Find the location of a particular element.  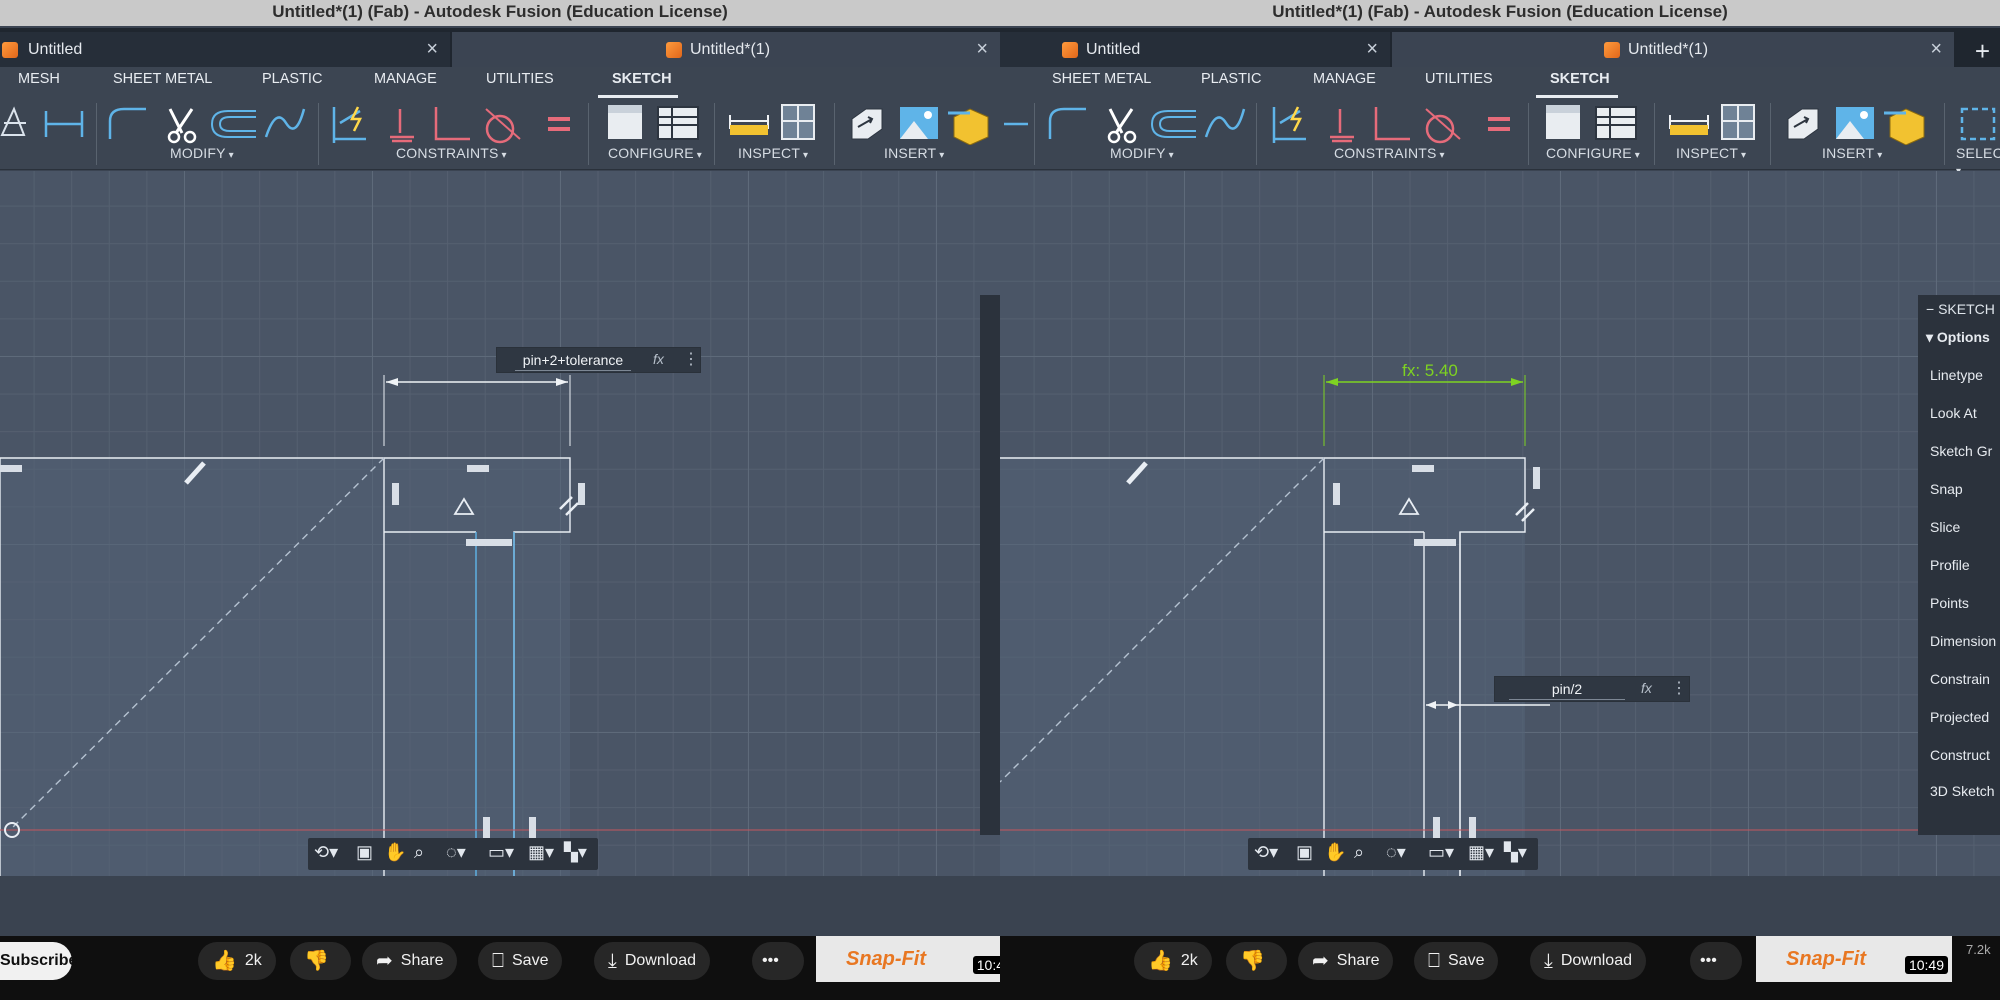

palette-item-look-at: Look At is located at coordinates (1953, 413).